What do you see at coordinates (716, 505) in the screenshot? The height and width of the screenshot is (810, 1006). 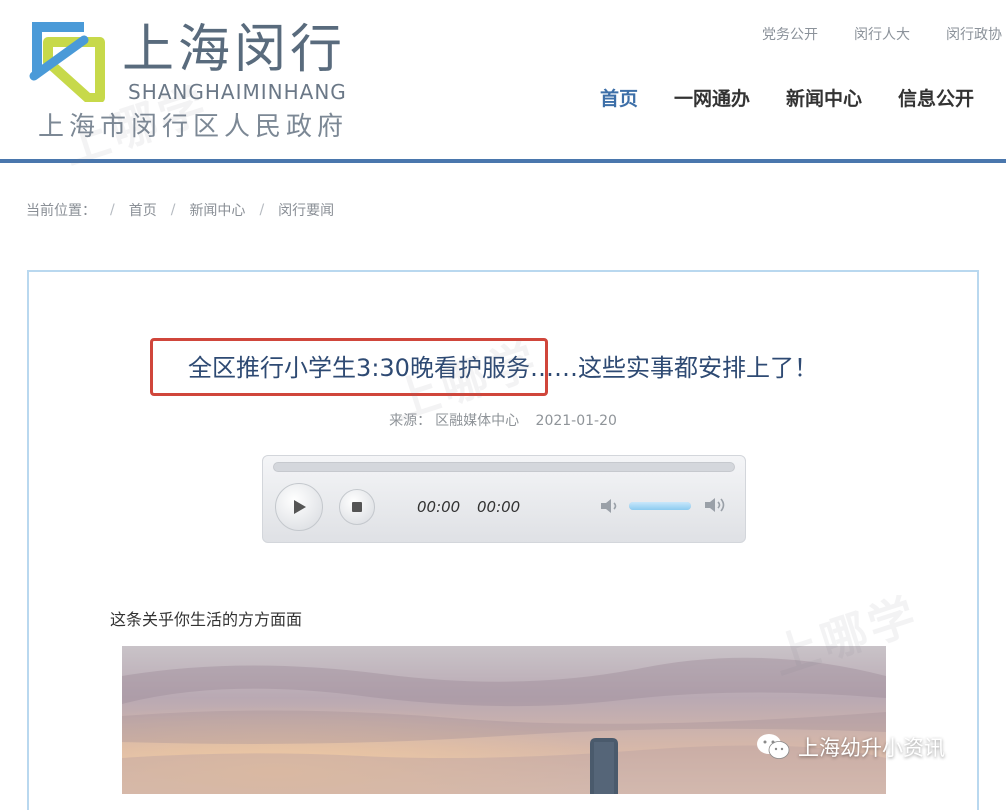 I see `volume-max-icon` at bounding box center [716, 505].